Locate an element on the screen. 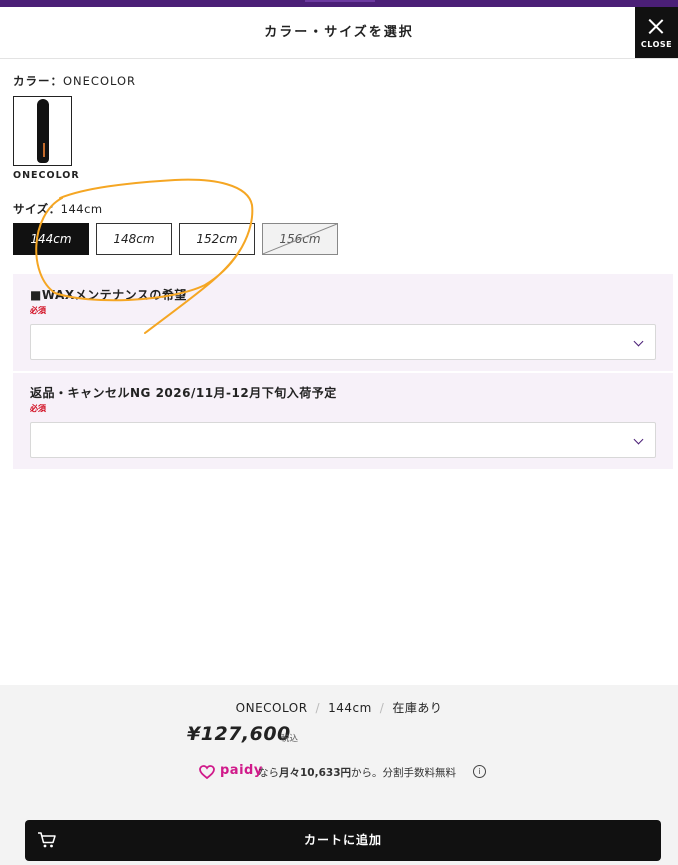 The image size is (678, 865). option-panel-wax: ■WAXメンテナンスの希望 必須 is located at coordinates (343, 322).